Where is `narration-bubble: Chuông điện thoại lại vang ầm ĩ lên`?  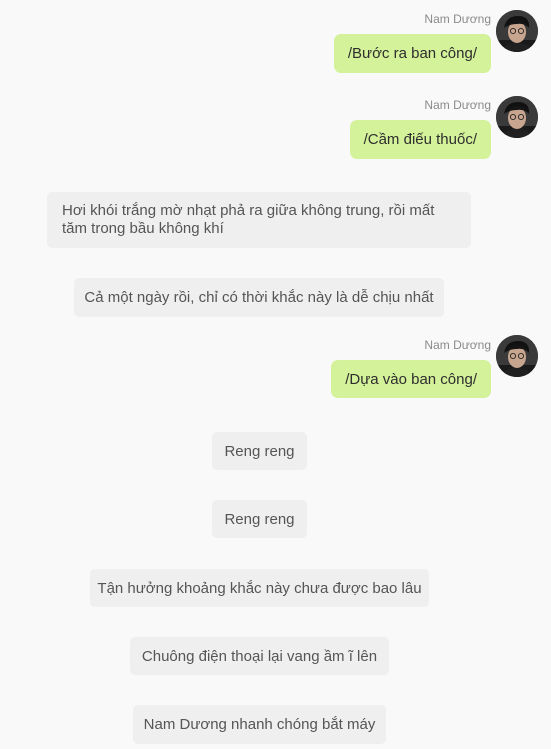 narration-bubble: Chuông điện thoại lại vang ầm ĩ lên is located at coordinates (259, 656).